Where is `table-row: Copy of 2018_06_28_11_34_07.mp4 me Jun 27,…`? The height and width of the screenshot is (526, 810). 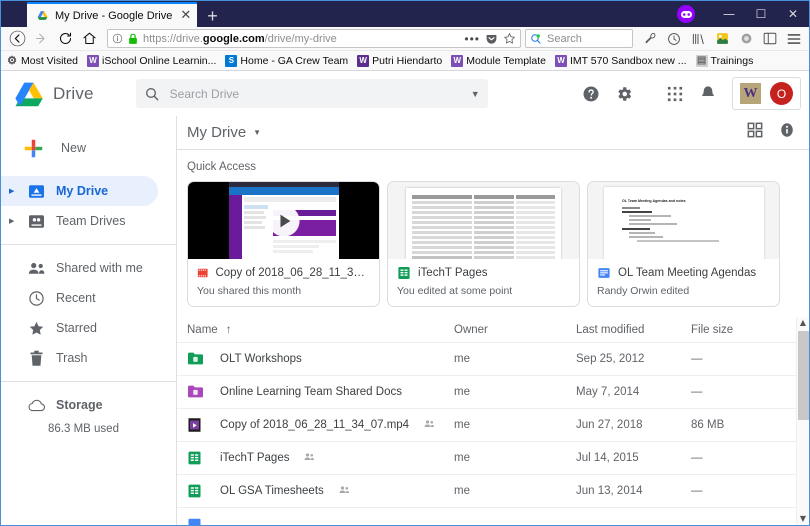 table-row: Copy of 2018_06_28_11_34_07.mp4 me Jun 27,… is located at coordinates (493, 424).